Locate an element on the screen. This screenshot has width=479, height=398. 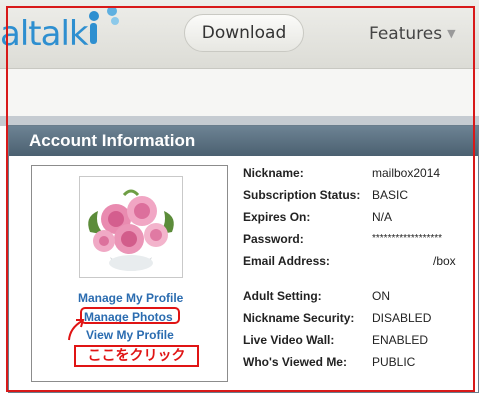
nickname-value: mailbox2014 is located at coordinates (406, 173).